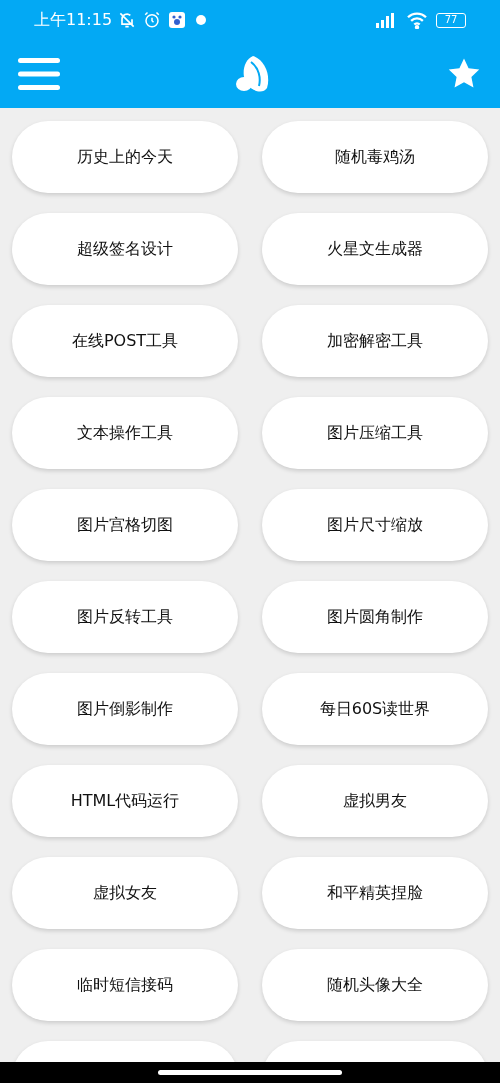 Image resolution: width=500 pixels, height=1083 pixels. What do you see at coordinates (125, 893) in the screenshot?
I see `tool-button: 虚拟女友` at bounding box center [125, 893].